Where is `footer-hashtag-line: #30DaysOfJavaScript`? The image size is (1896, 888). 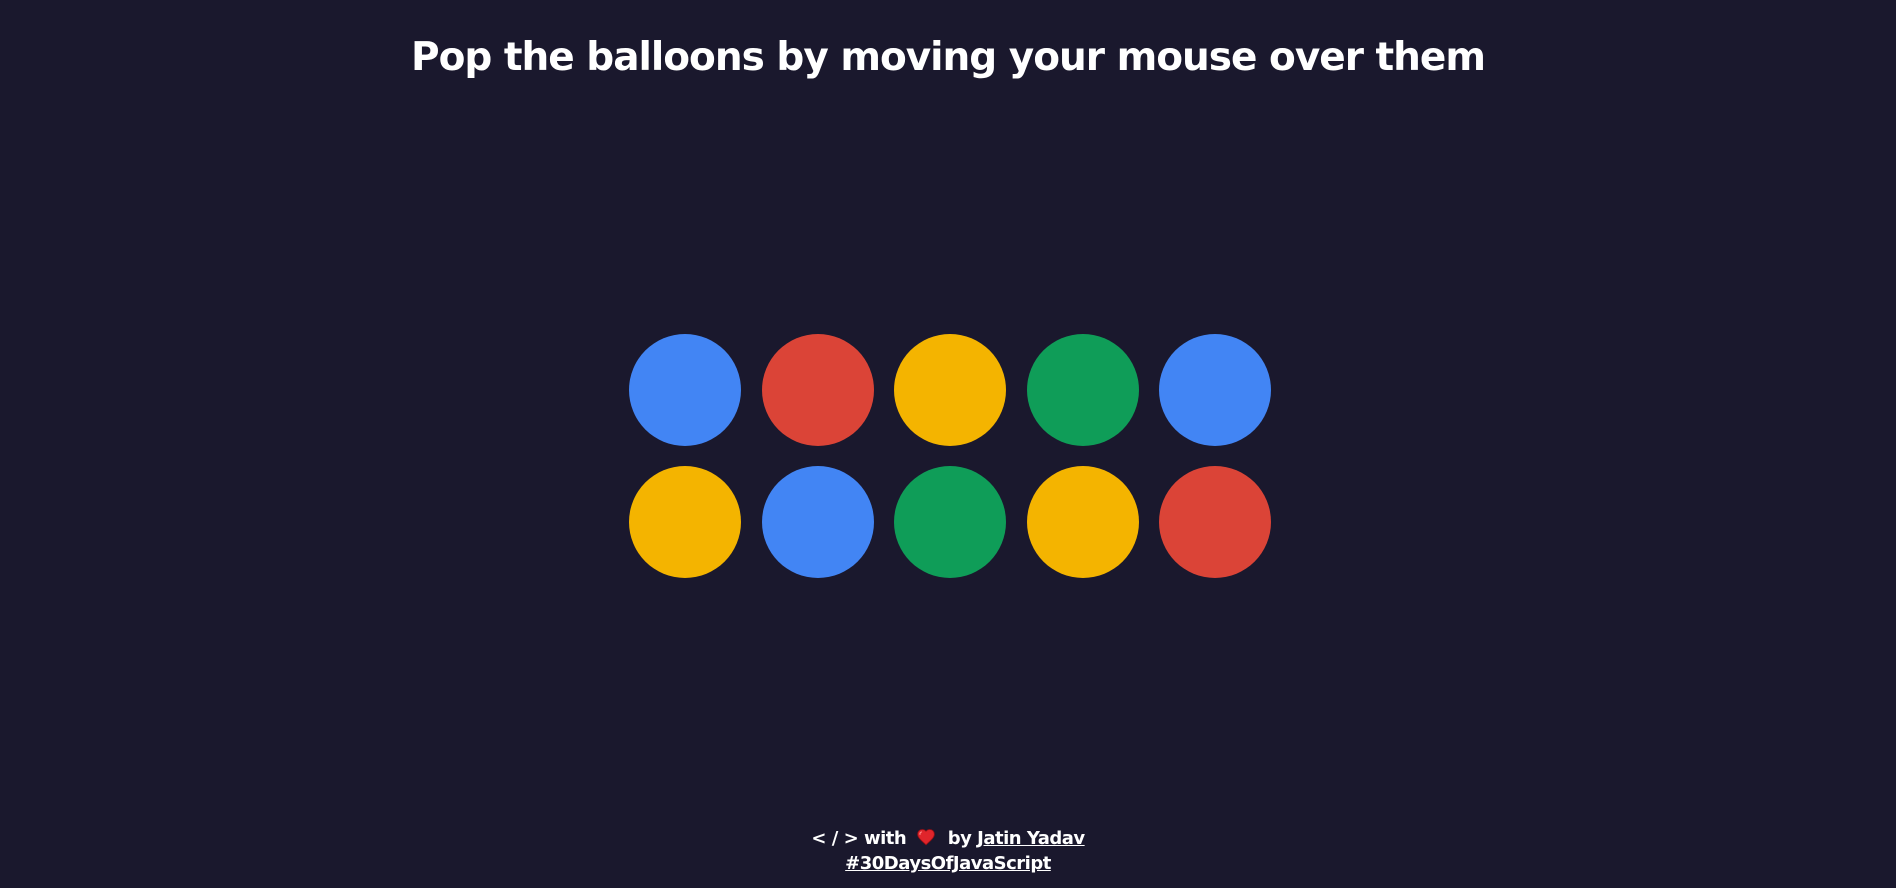
footer-hashtag-line: #30DaysOfJavaScript is located at coordinates (948, 863).